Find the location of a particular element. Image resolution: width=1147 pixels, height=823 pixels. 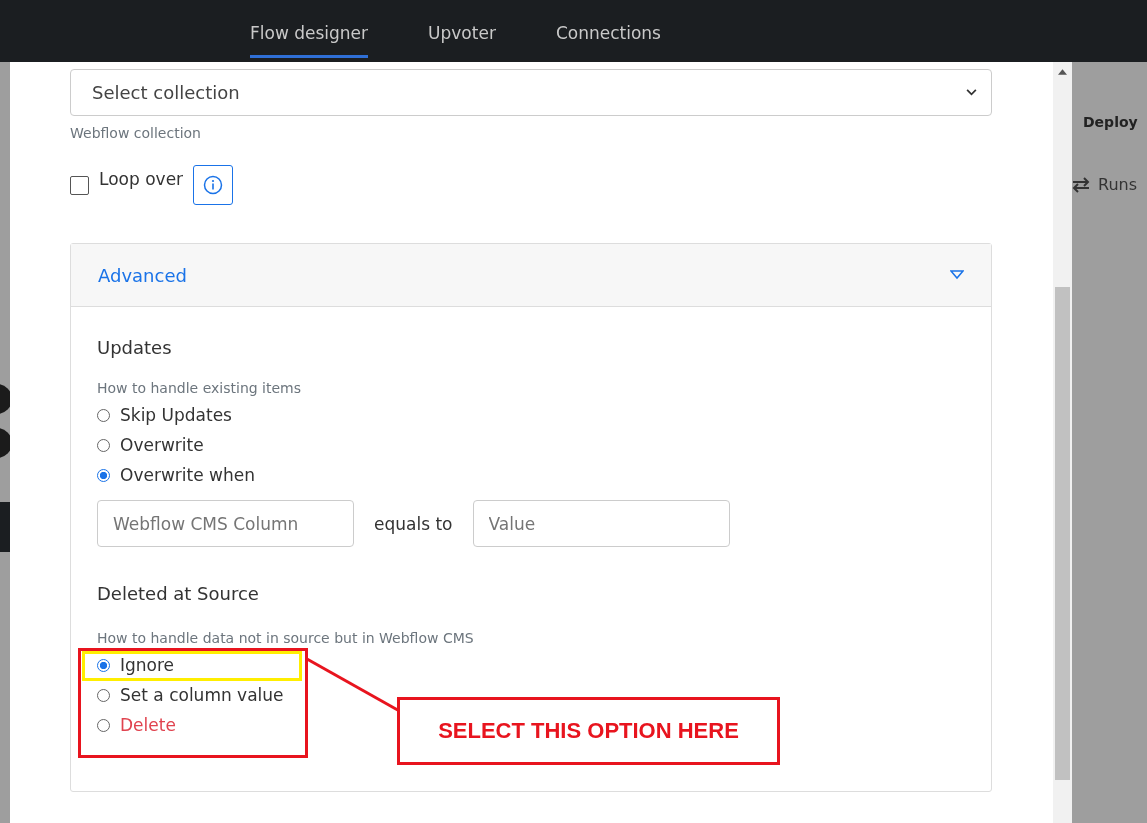

value-input-field: Value is located at coordinates (601, 523).